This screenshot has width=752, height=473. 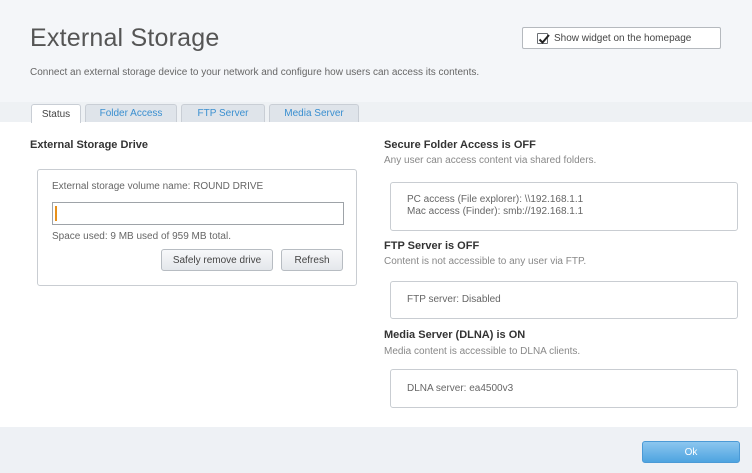 What do you see at coordinates (141, 236) in the screenshot?
I see `space-used-text: Space used: 9 MB used of 959 MB total.` at bounding box center [141, 236].